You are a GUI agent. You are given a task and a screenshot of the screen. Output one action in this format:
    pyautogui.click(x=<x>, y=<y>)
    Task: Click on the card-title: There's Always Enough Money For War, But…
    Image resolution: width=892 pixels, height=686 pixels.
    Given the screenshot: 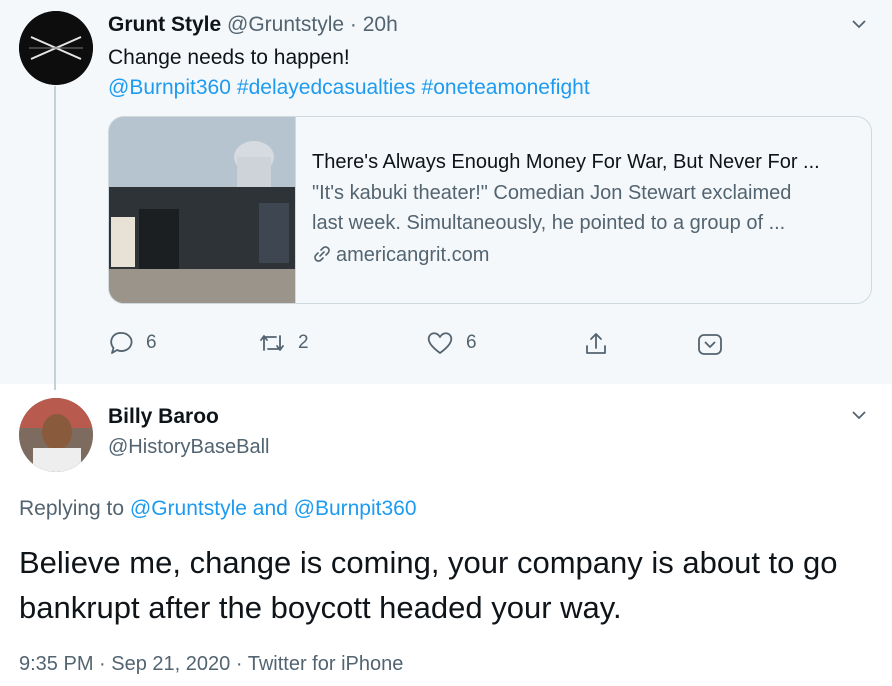 What is the action you would take?
    pyautogui.click(x=566, y=162)
    